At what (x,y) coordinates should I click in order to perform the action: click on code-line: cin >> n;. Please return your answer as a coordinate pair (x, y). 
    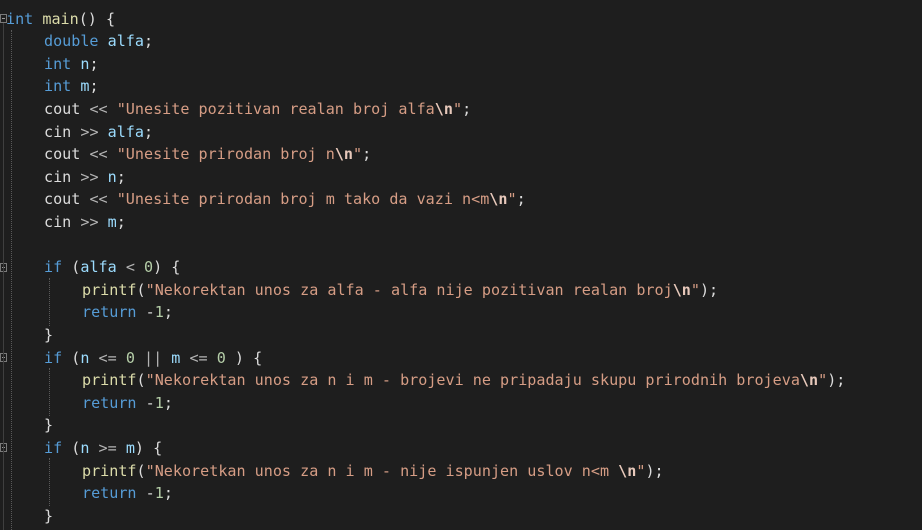
    Looking at the image, I should click on (85, 177).